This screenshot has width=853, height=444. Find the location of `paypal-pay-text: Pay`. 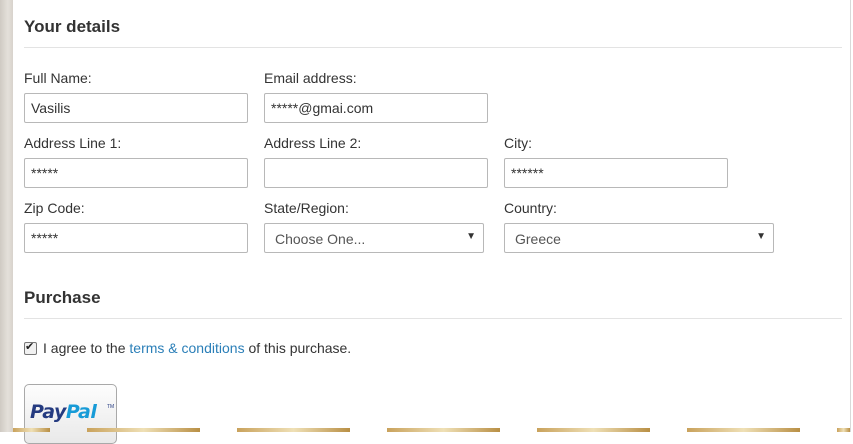

paypal-pay-text: Pay is located at coordinates (48, 412).